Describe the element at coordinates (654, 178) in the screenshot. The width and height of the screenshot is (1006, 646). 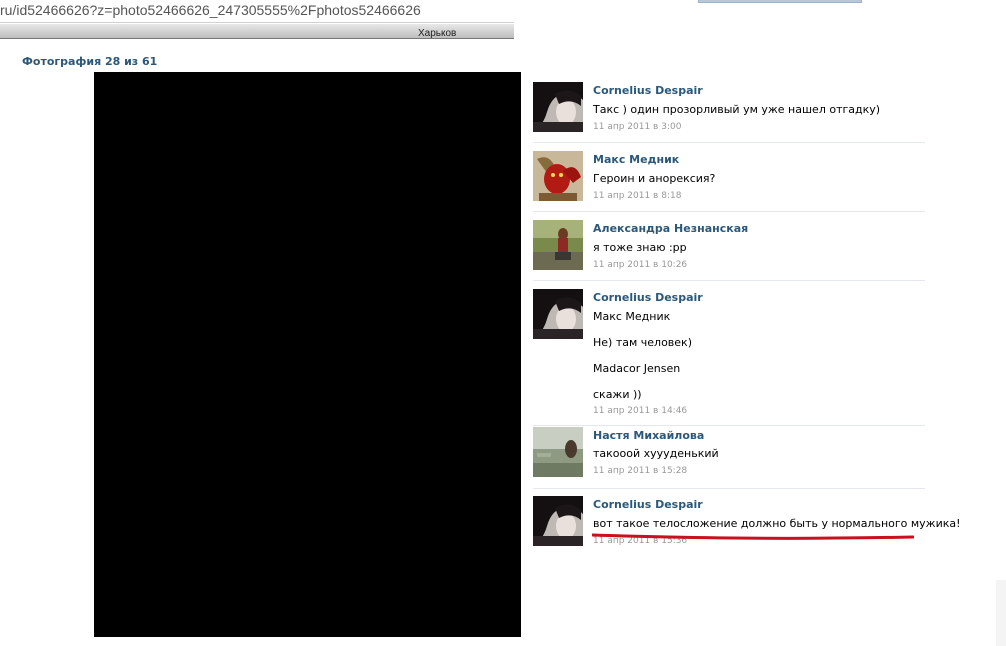
I see `comment-text: Героин и анорексия?` at that location.